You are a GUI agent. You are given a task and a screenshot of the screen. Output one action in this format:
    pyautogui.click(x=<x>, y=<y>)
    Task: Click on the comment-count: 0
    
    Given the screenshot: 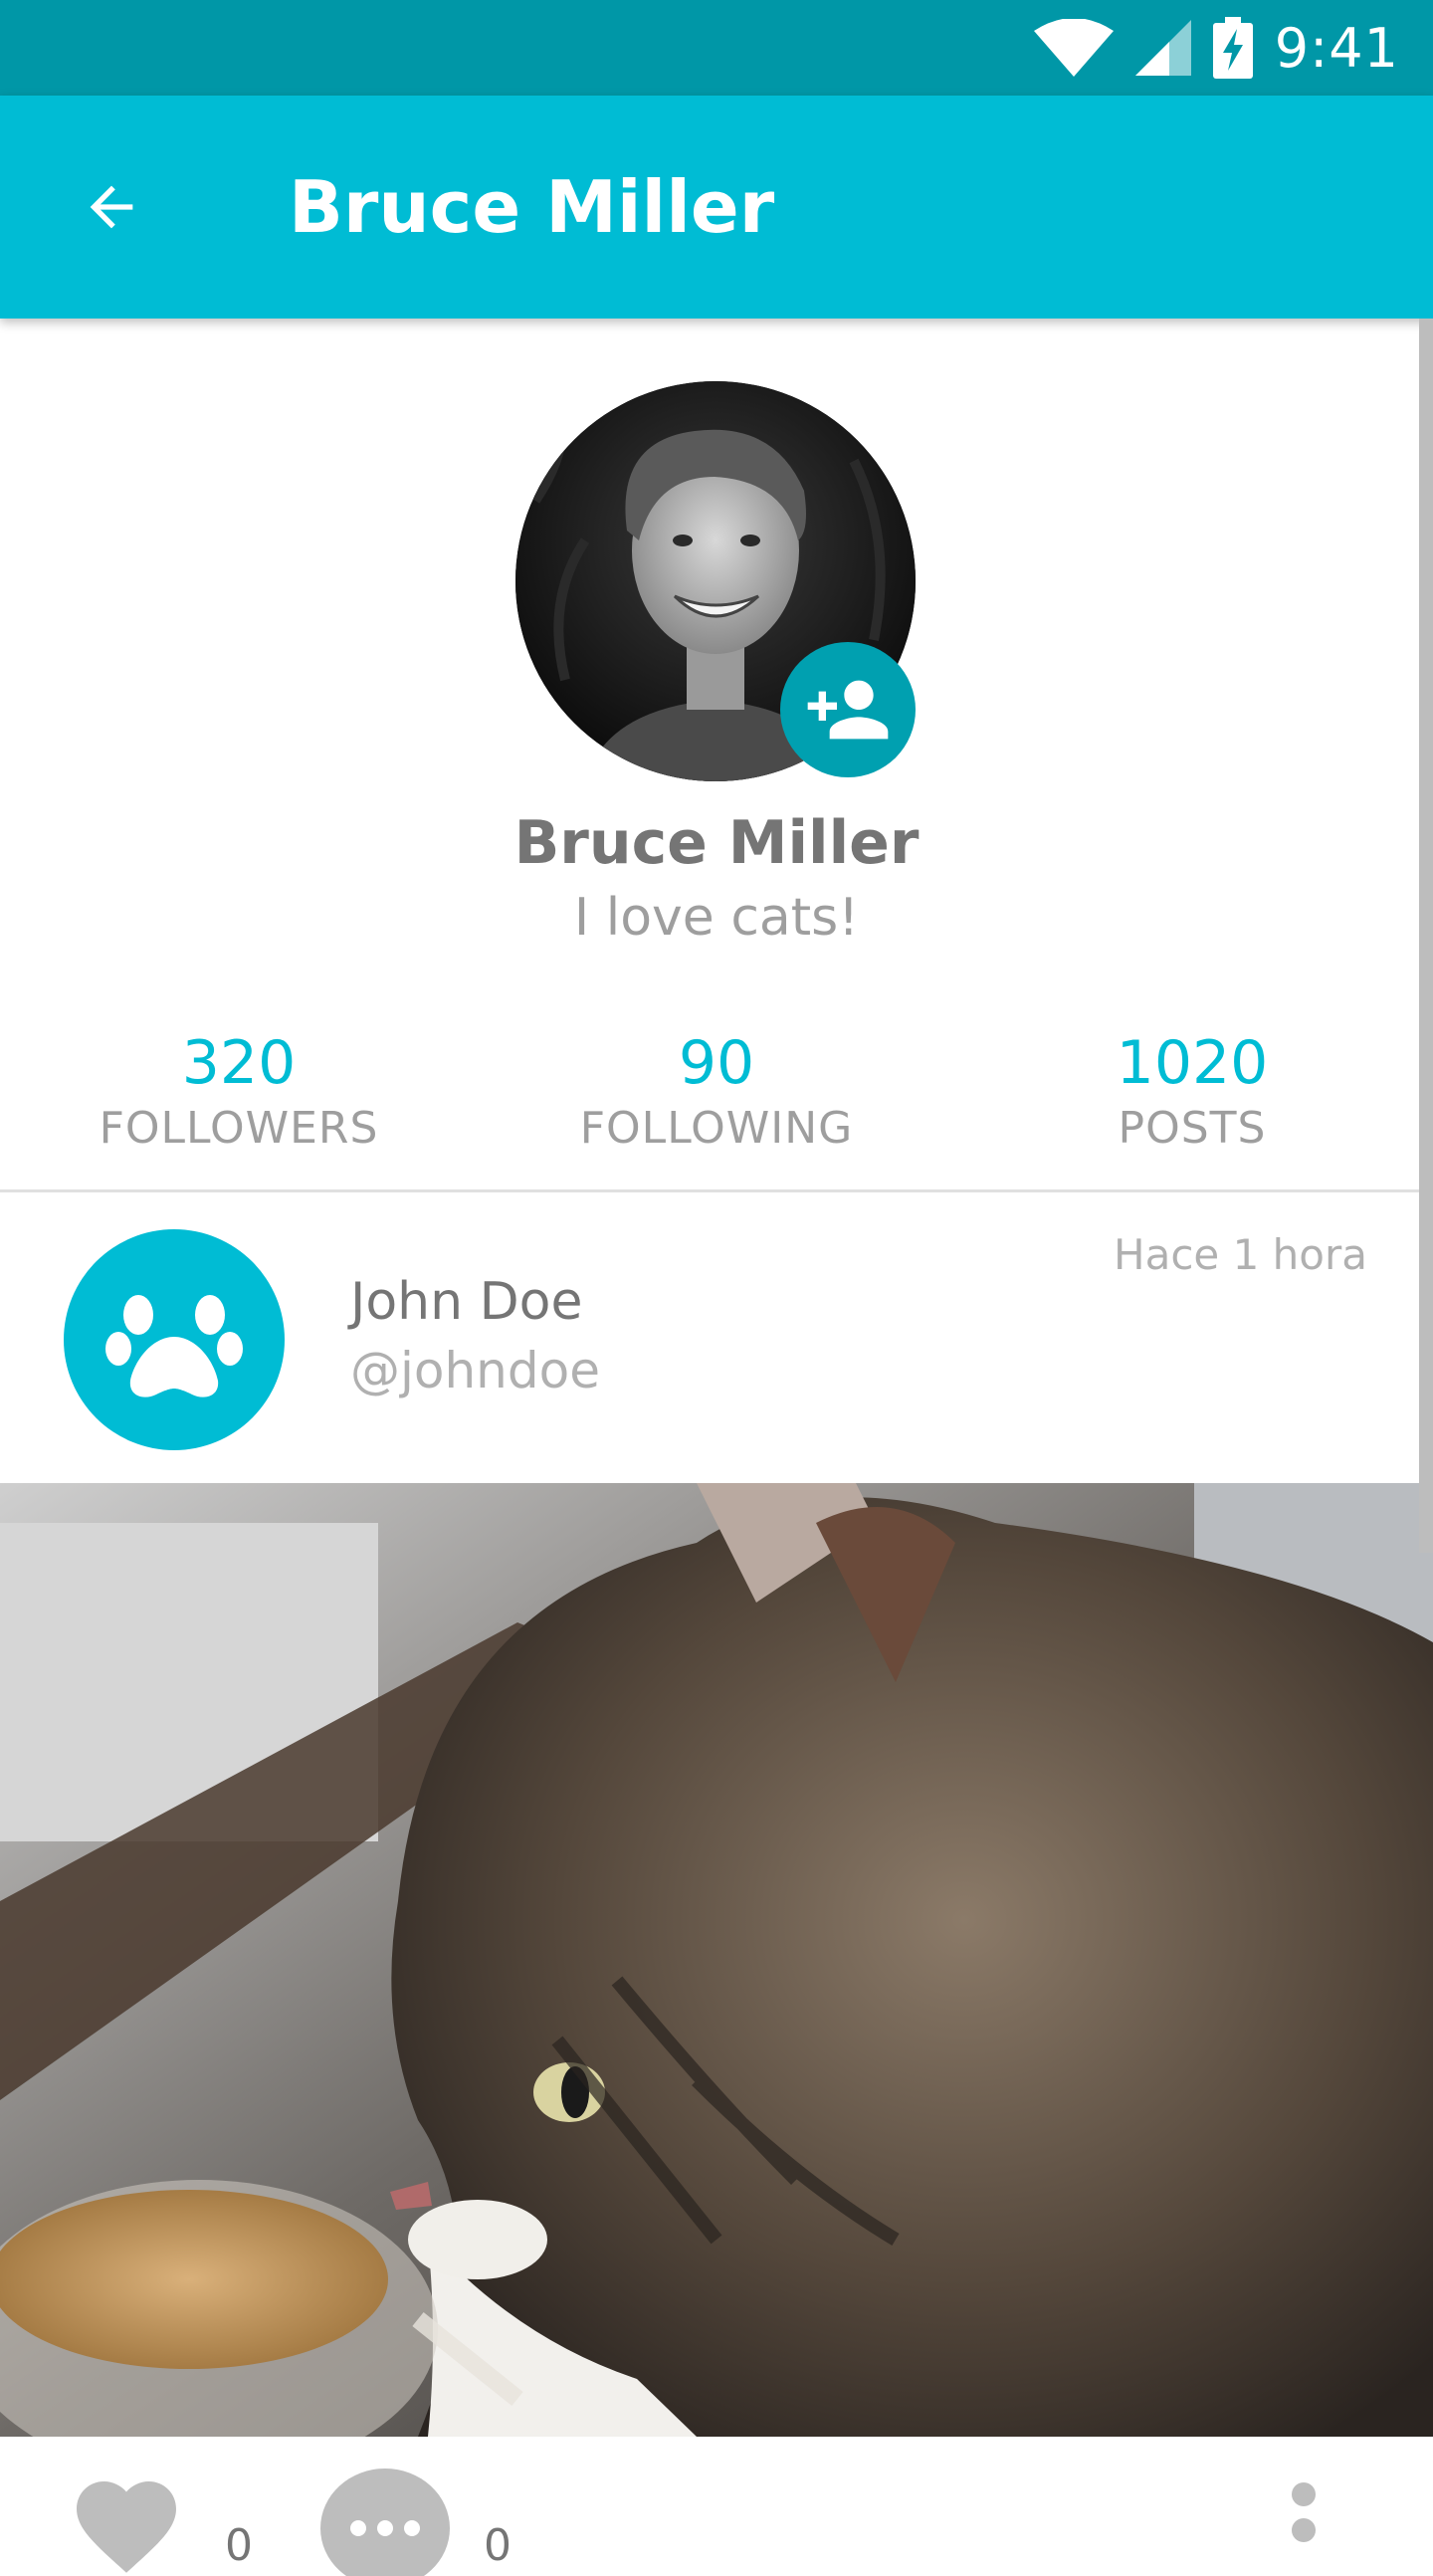 What is the action you would take?
    pyautogui.click(x=498, y=2545)
    